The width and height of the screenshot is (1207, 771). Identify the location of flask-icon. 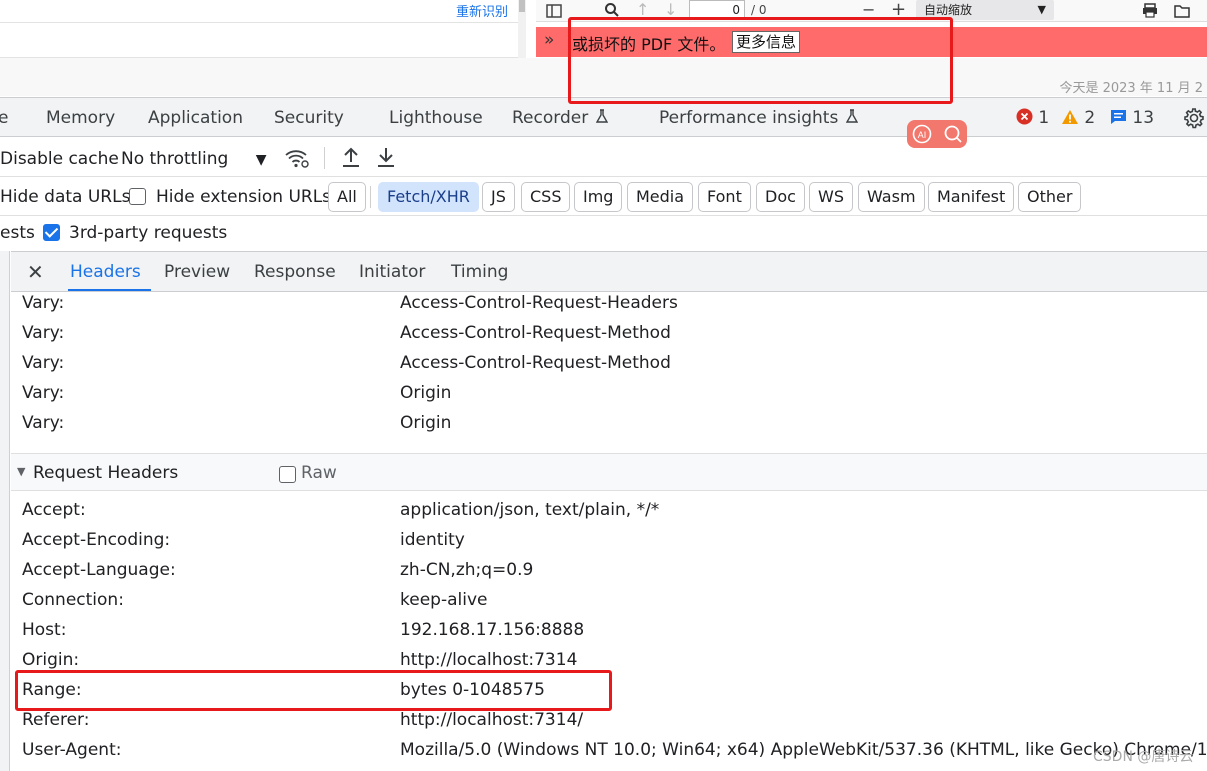
(852, 116).